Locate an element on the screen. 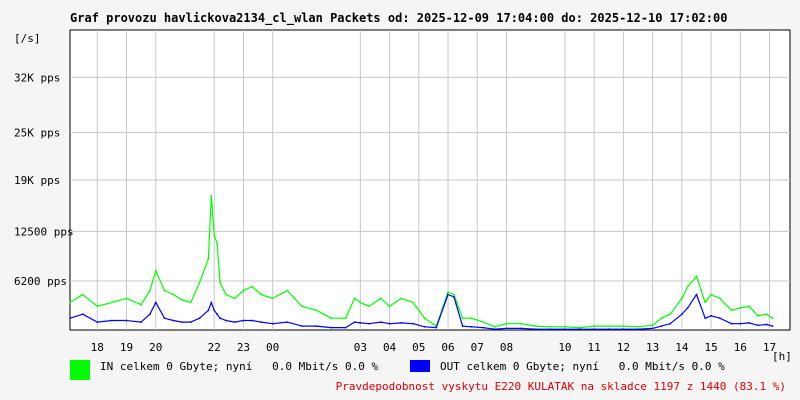 This screenshot has height=400, width=800. x-tick-label: 00 is located at coordinates (272, 347).